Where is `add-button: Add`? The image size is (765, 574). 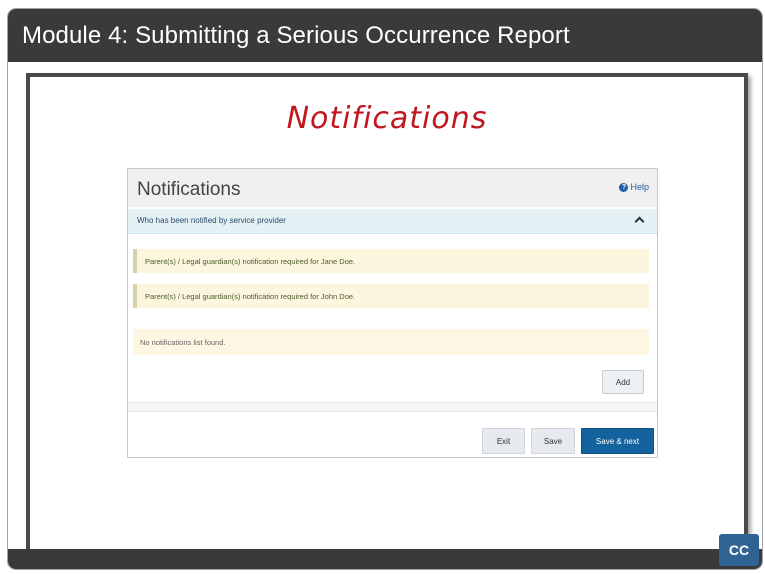
add-button: Add is located at coordinates (623, 382).